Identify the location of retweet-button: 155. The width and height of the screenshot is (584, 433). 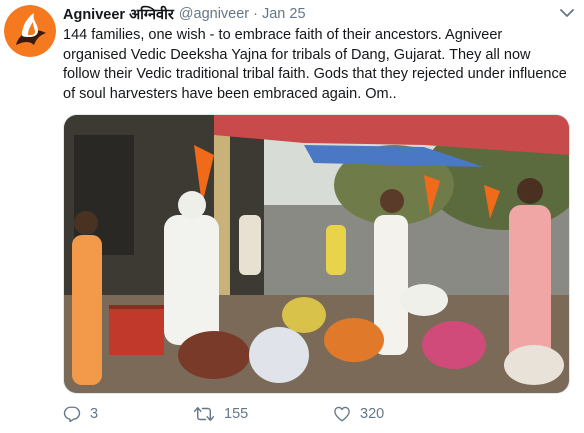
(220, 414).